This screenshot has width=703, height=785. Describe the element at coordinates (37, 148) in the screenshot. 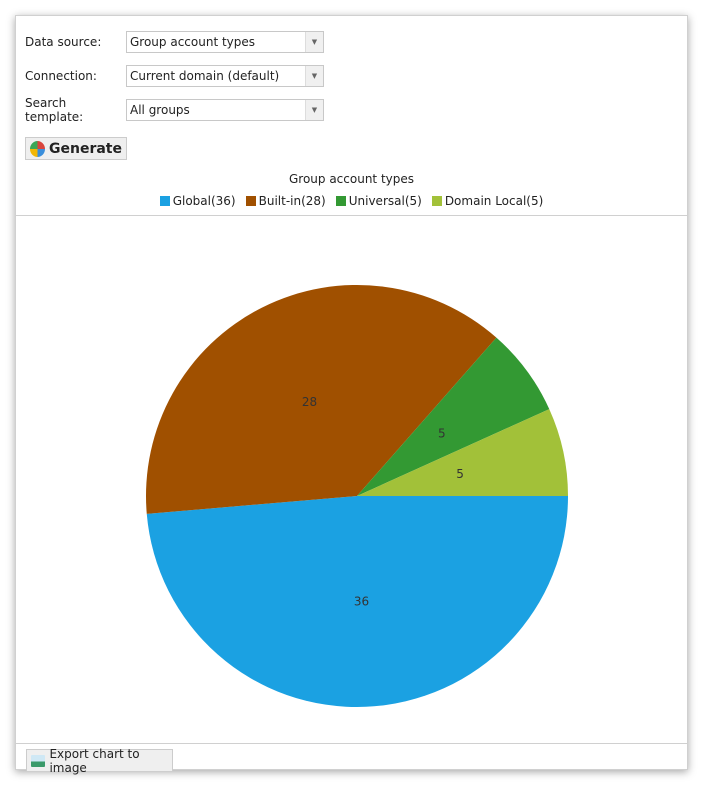

I see `pie-chart-icon` at that location.